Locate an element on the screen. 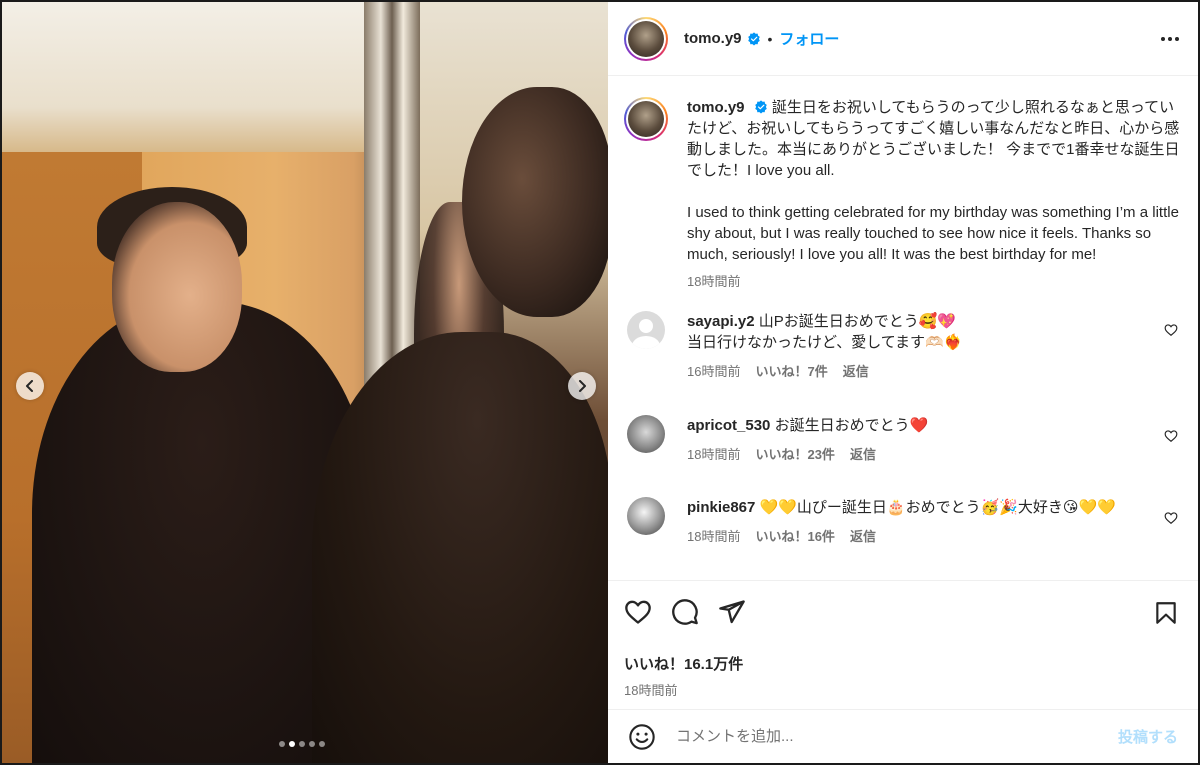 The height and width of the screenshot is (765, 1200). share-icon is located at coordinates (732, 612).